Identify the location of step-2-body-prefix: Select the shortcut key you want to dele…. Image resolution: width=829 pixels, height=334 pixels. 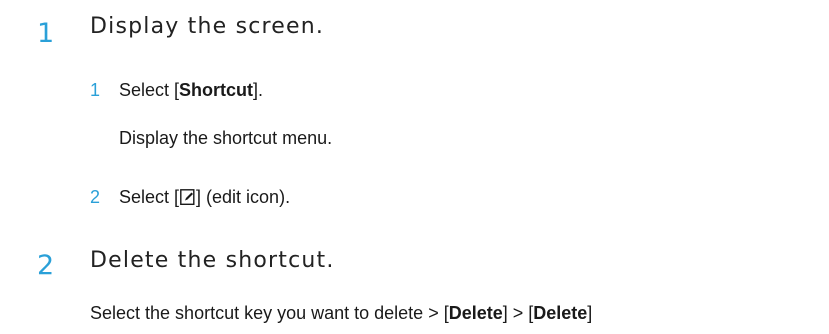
(269, 313).